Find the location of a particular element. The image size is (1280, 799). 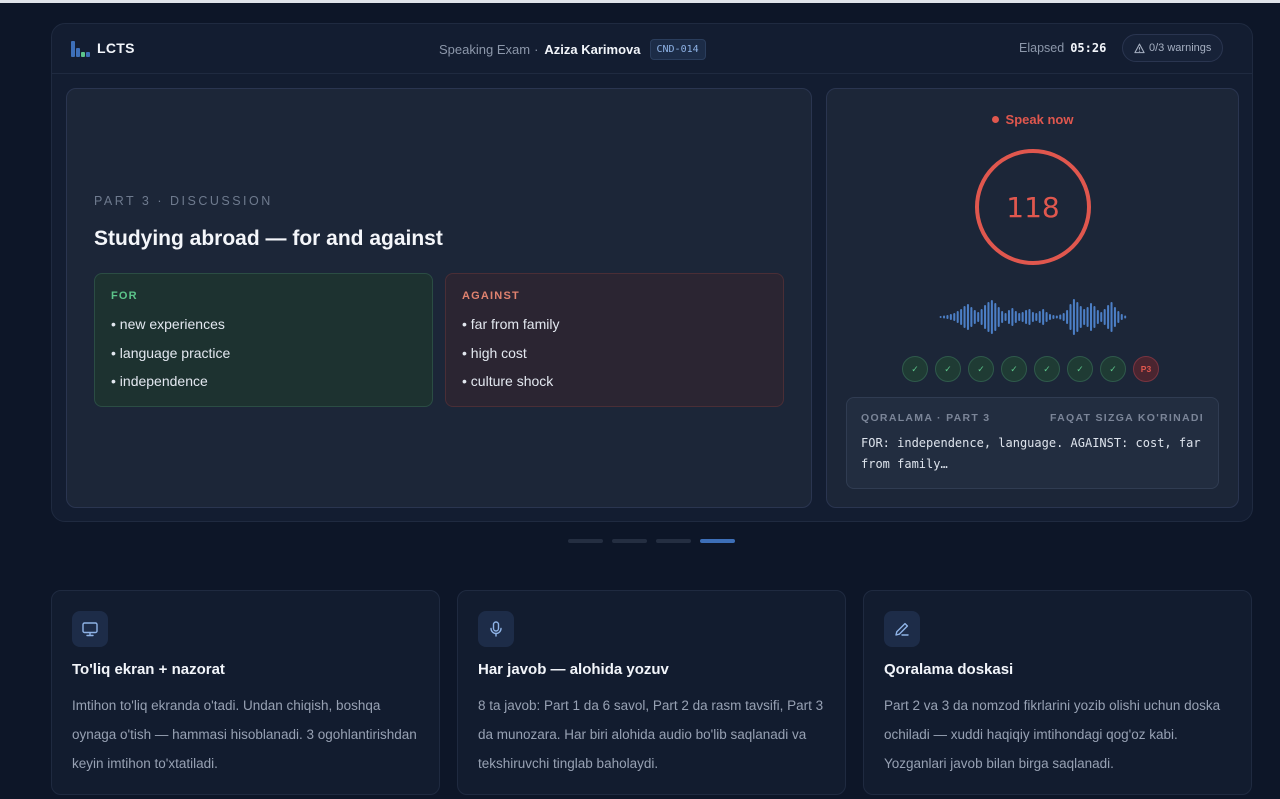

elapsed-value: 05:26 is located at coordinates (1088, 48).